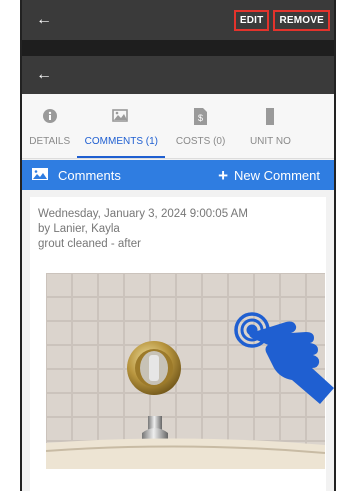  I want to click on tab-label: COMMENTS (1), so click(121, 141).